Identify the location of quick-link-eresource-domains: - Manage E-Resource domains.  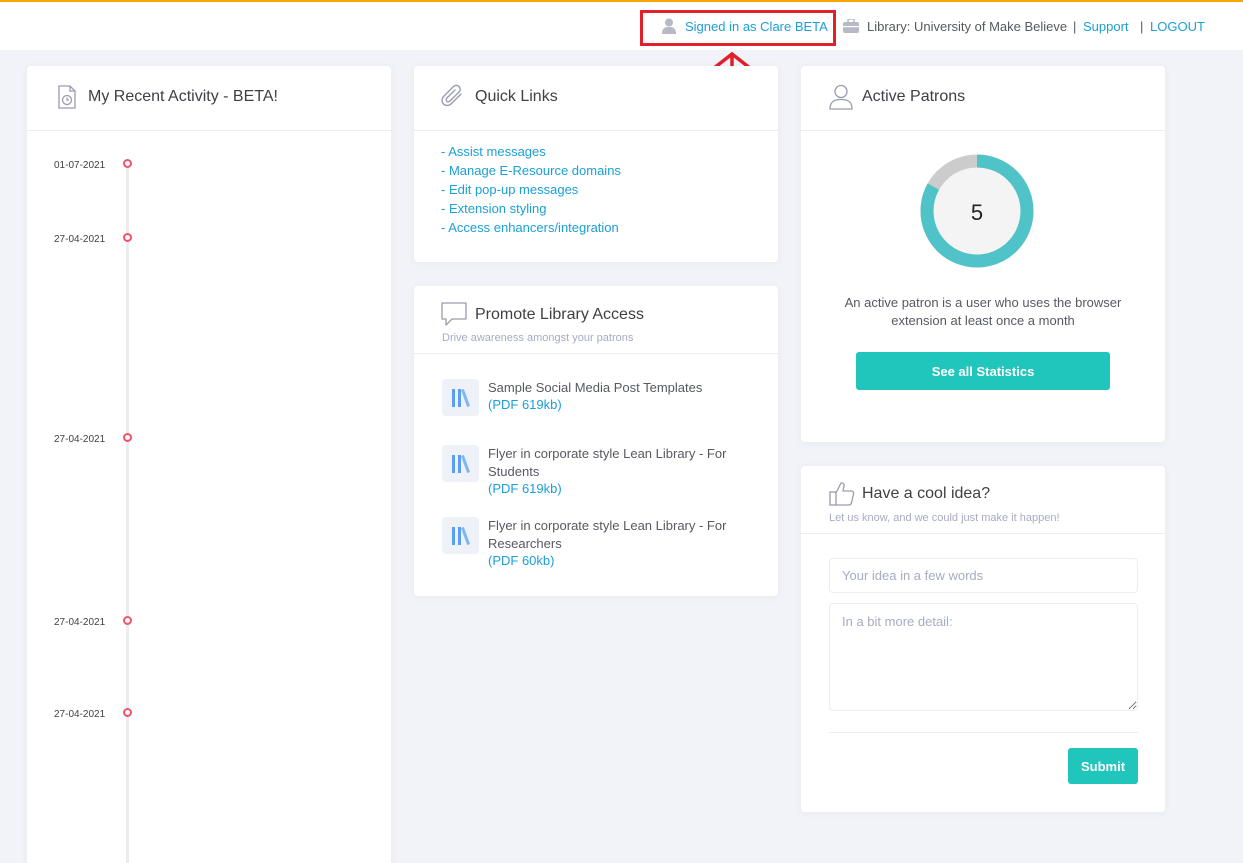
(531, 170).